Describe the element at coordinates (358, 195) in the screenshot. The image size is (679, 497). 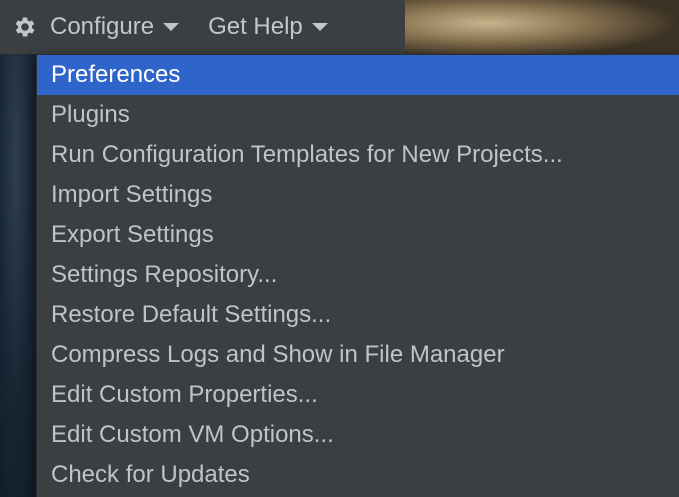
I see `menu-item-import-settings: Import Settings` at that location.